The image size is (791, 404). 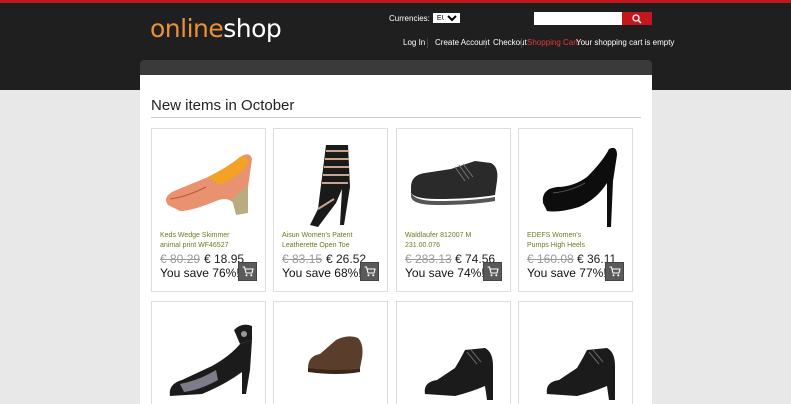 What do you see at coordinates (578, 18) in the screenshot?
I see `search-input` at bounding box center [578, 18].